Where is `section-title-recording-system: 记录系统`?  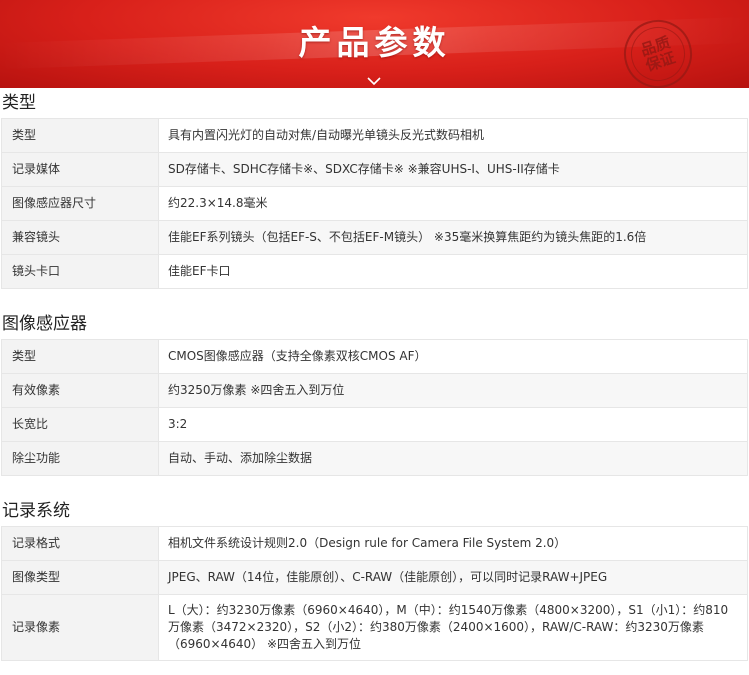 section-title-recording-system: 记录系统 is located at coordinates (36, 511).